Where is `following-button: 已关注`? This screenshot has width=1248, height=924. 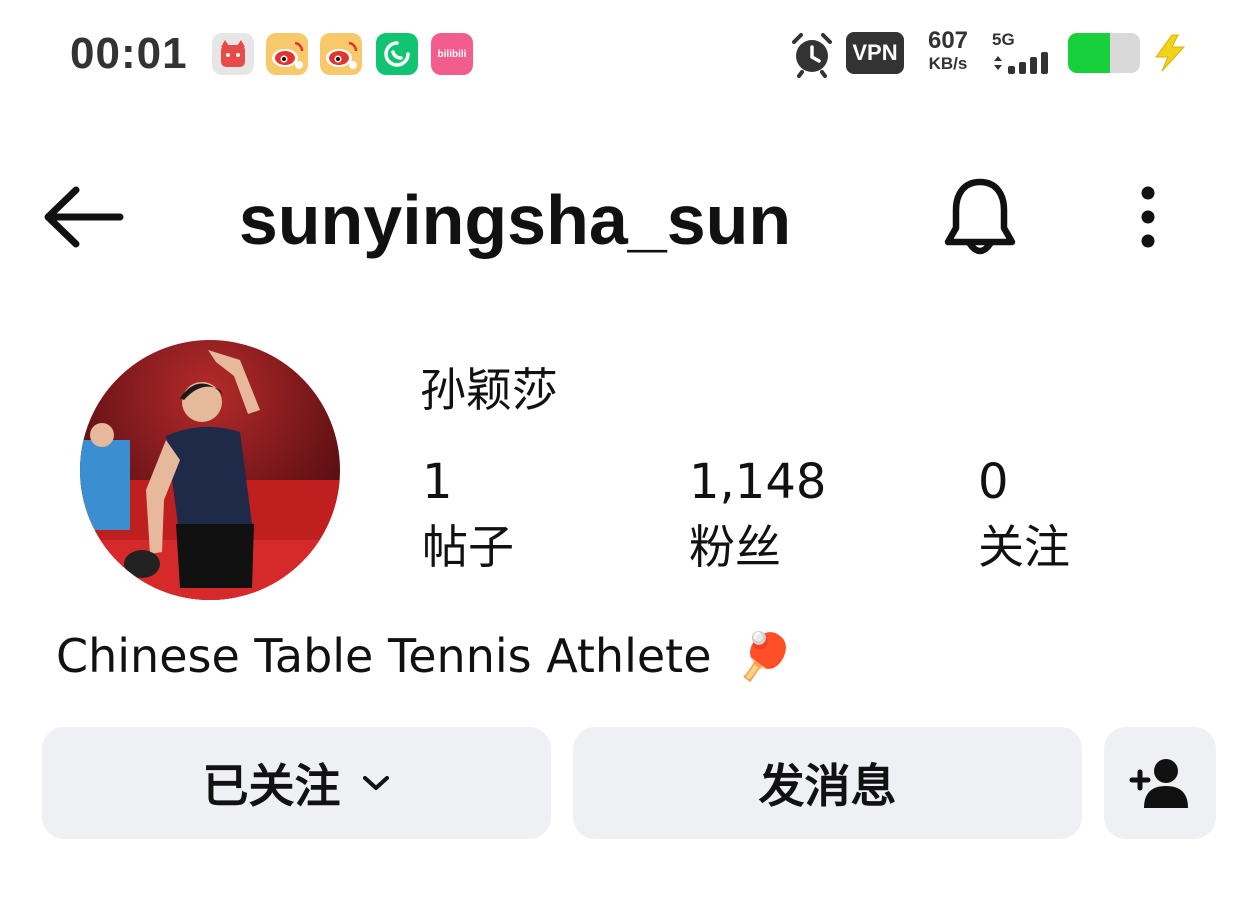
following-button: 已关注 is located at coordinates (296, 783).